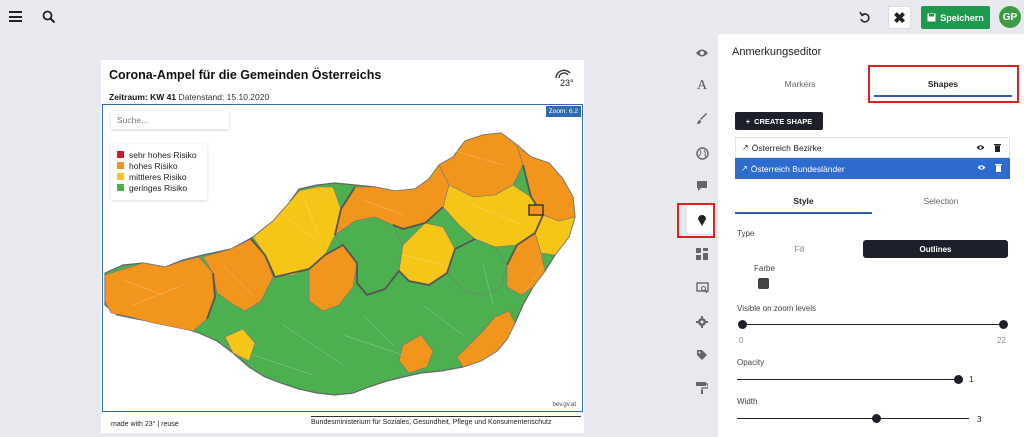 The width and height of the screenshot is (1024, 437). What do you see at coordinates (702, 388) in the screenshot?
I see `paint-roller-icon` at bounding box center [702, 388].